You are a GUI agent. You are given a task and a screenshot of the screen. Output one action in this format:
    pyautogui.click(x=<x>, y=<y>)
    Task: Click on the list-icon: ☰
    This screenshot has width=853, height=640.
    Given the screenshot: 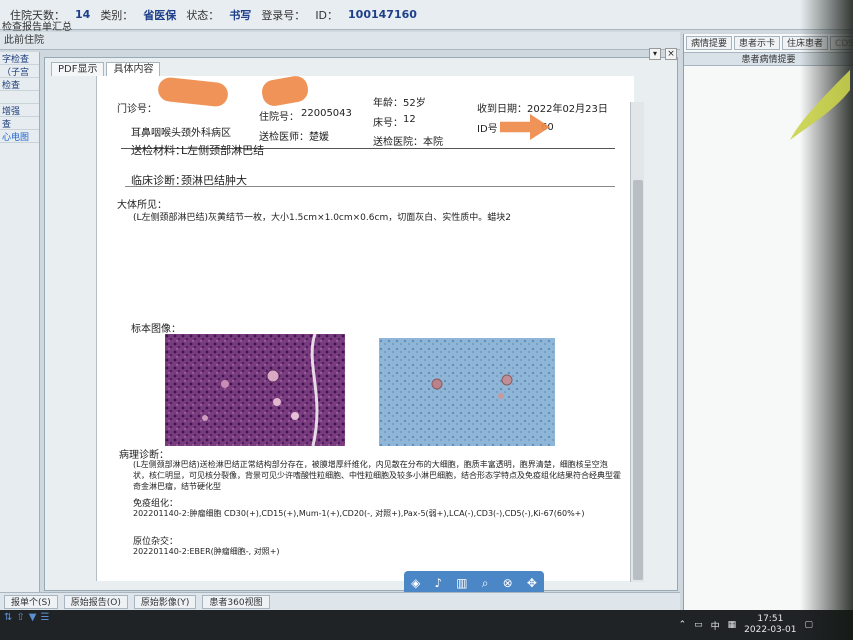 What is the action you would take?
    pyautogui.click(x=44, y=617)
    